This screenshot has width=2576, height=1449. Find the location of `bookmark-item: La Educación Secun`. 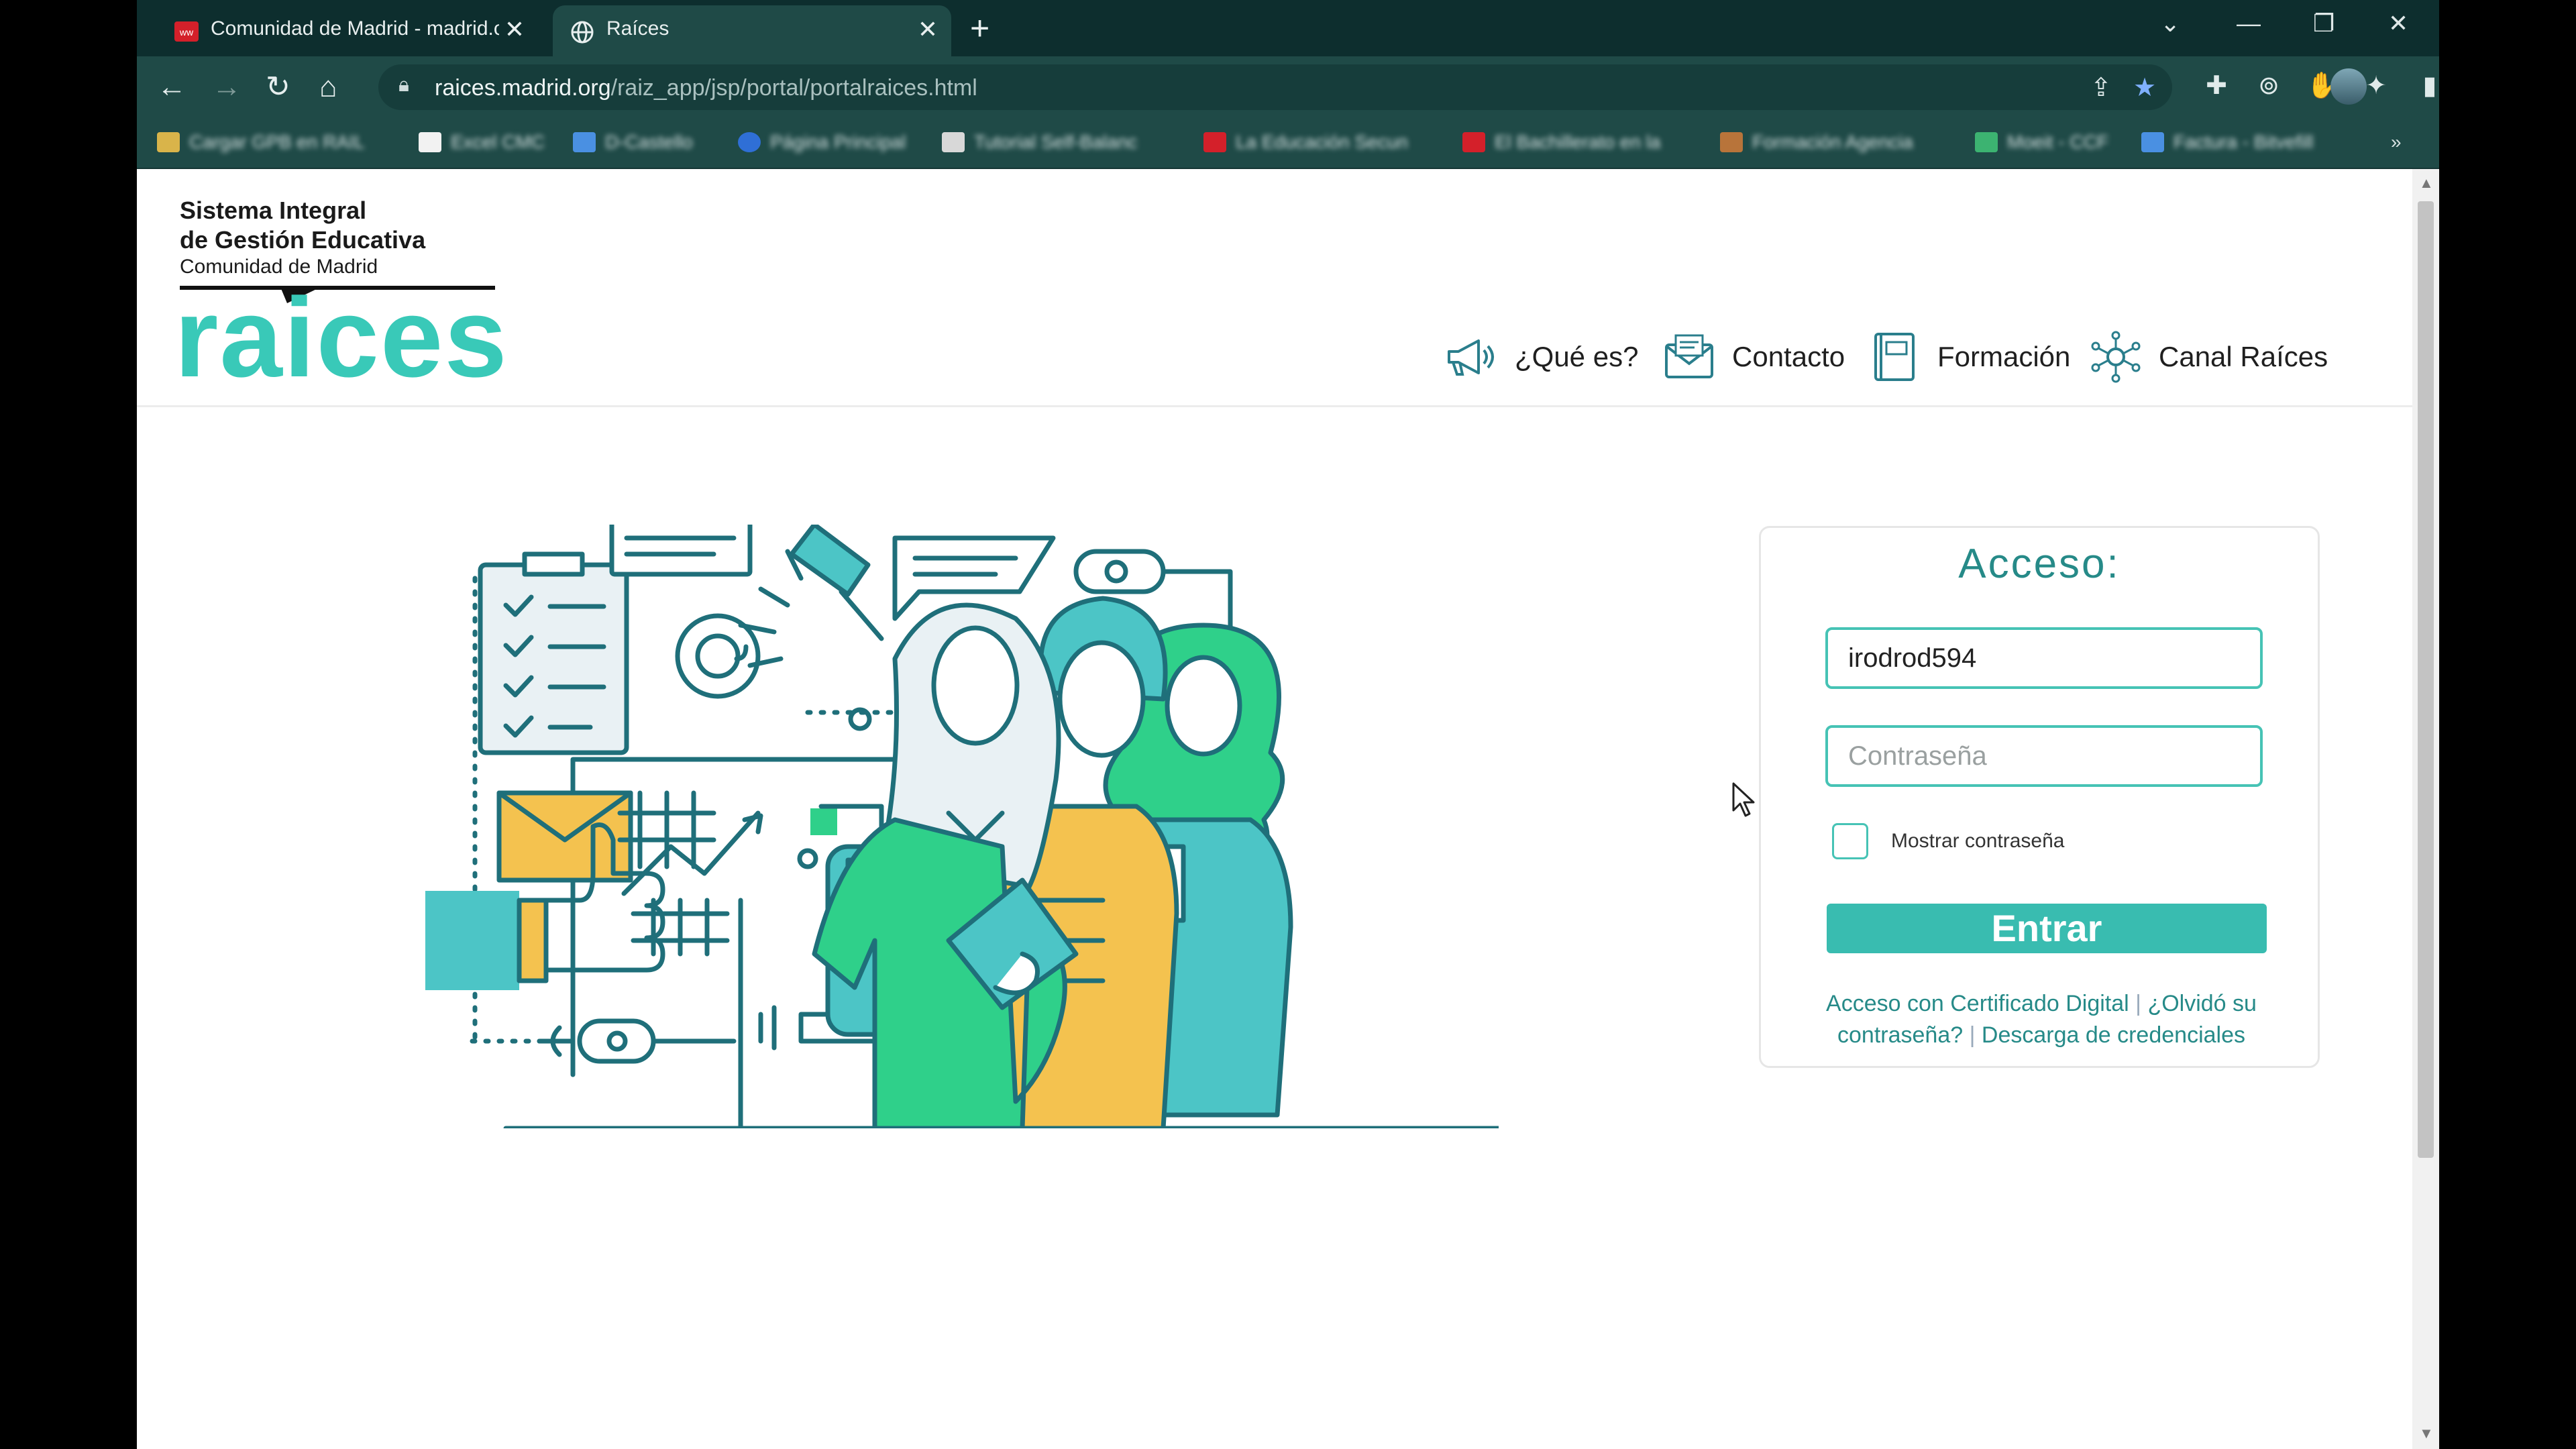

bookmark-item: La Educación Secun is located at coordinates (1305, 142).